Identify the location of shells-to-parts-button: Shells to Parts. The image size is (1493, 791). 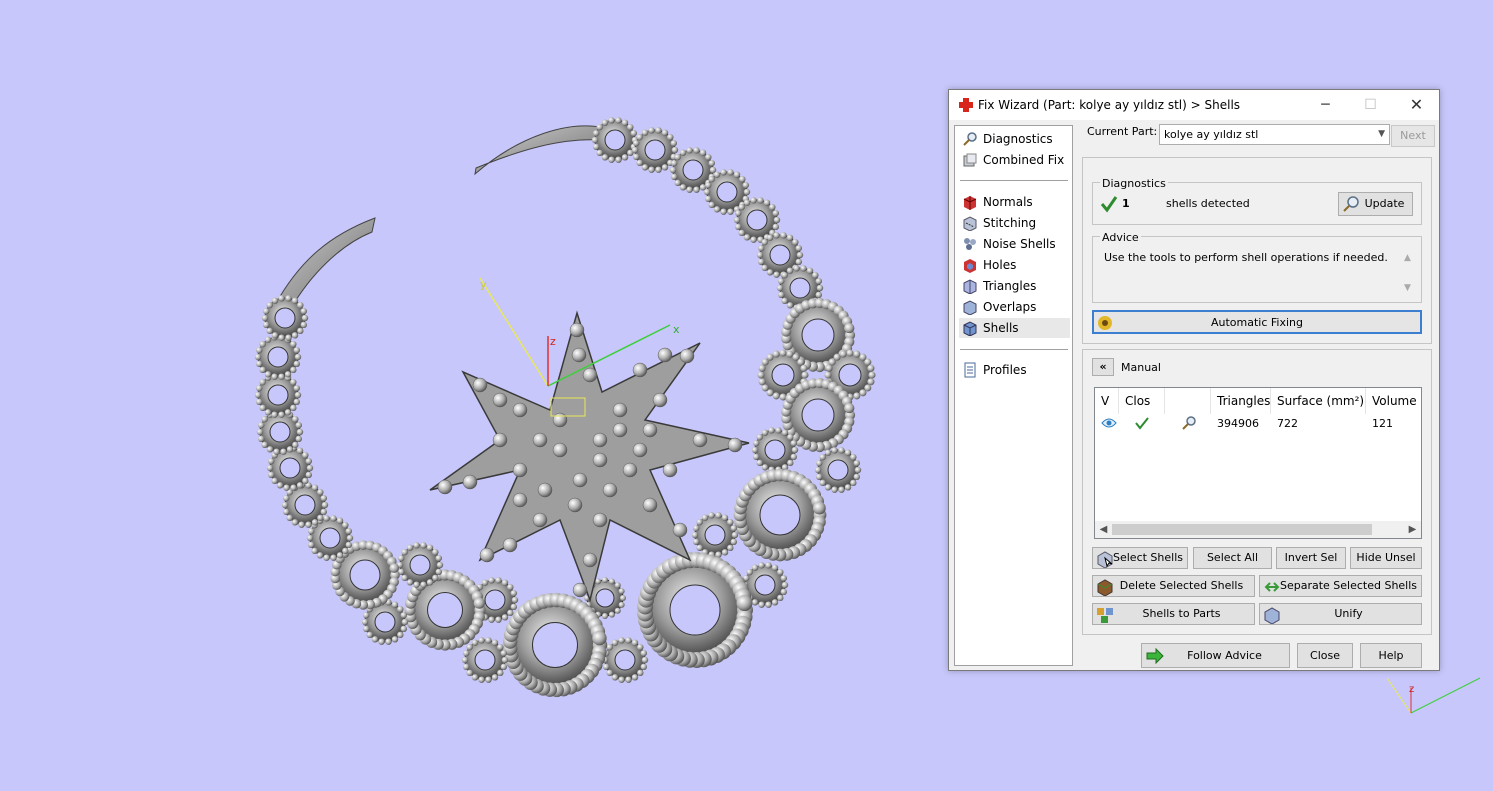
(1173, 614).